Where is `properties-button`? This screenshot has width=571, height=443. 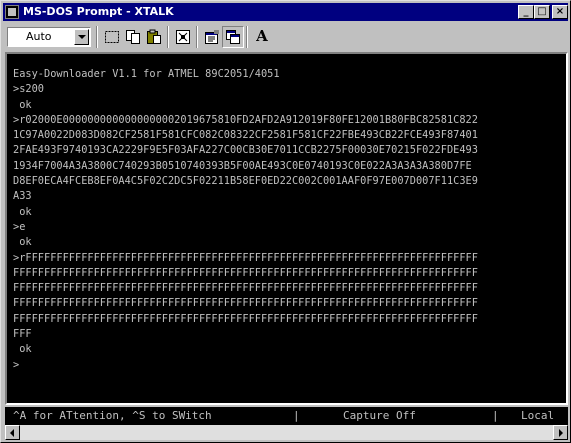
properties-button is located at coordinates (212, 37).